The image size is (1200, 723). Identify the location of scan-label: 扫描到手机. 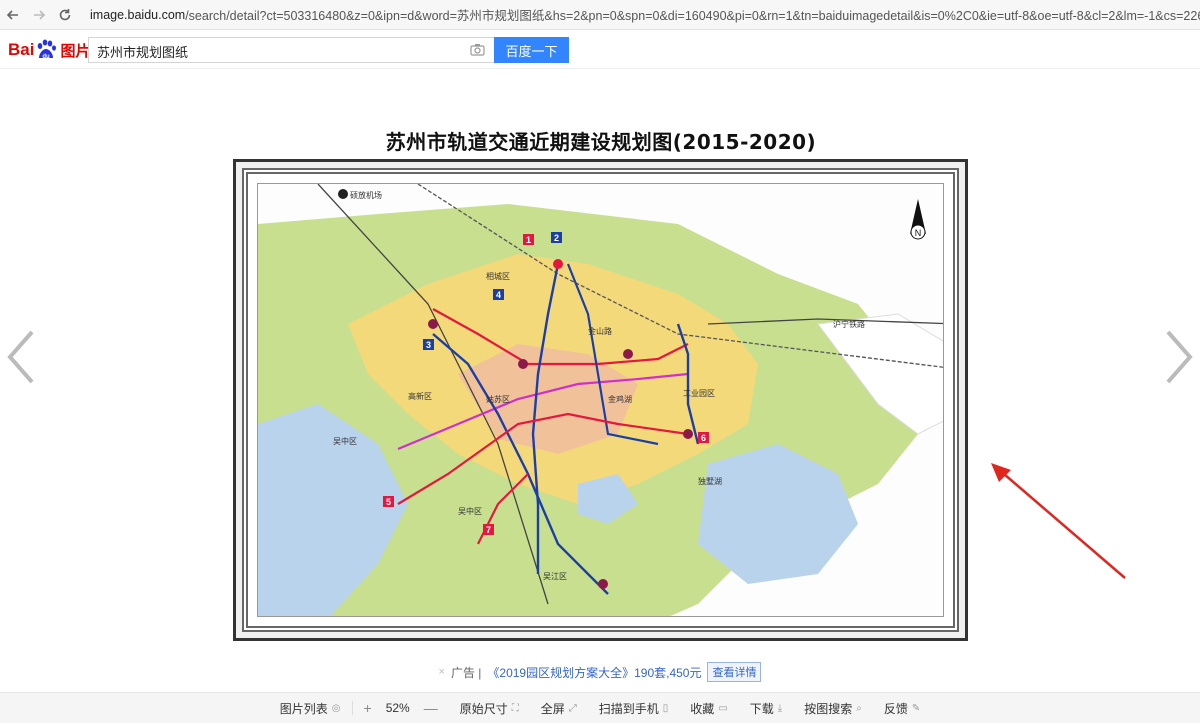
(628, 708).